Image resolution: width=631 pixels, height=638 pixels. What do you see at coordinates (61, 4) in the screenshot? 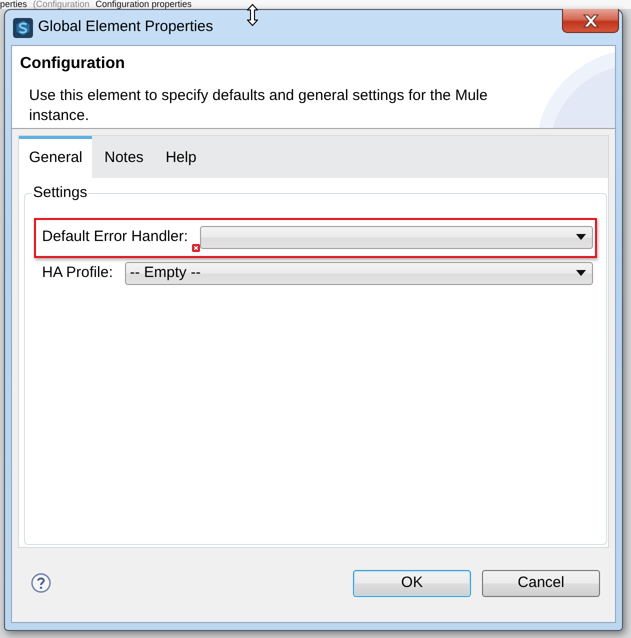
I see `background-text: (Configuration` at bounding box center [61, 4].